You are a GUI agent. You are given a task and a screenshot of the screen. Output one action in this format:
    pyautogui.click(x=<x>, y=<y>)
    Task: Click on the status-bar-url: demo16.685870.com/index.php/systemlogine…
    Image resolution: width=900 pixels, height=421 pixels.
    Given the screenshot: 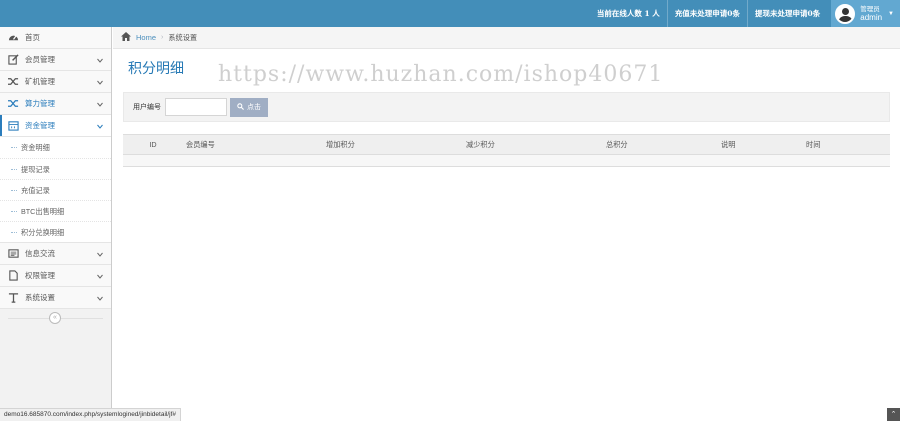 What is the action you would take?
    pyautogui.click(x=90, y=414)
    